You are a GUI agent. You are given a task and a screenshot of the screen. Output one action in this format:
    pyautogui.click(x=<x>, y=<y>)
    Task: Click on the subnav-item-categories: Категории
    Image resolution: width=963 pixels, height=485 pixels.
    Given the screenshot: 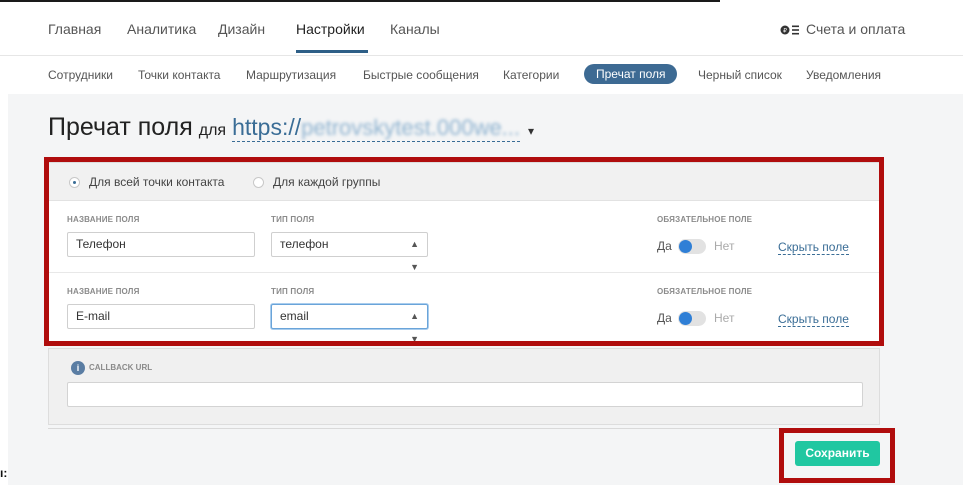 What is the action you would take?
    pyautogui.click(x=531, y=75)
    